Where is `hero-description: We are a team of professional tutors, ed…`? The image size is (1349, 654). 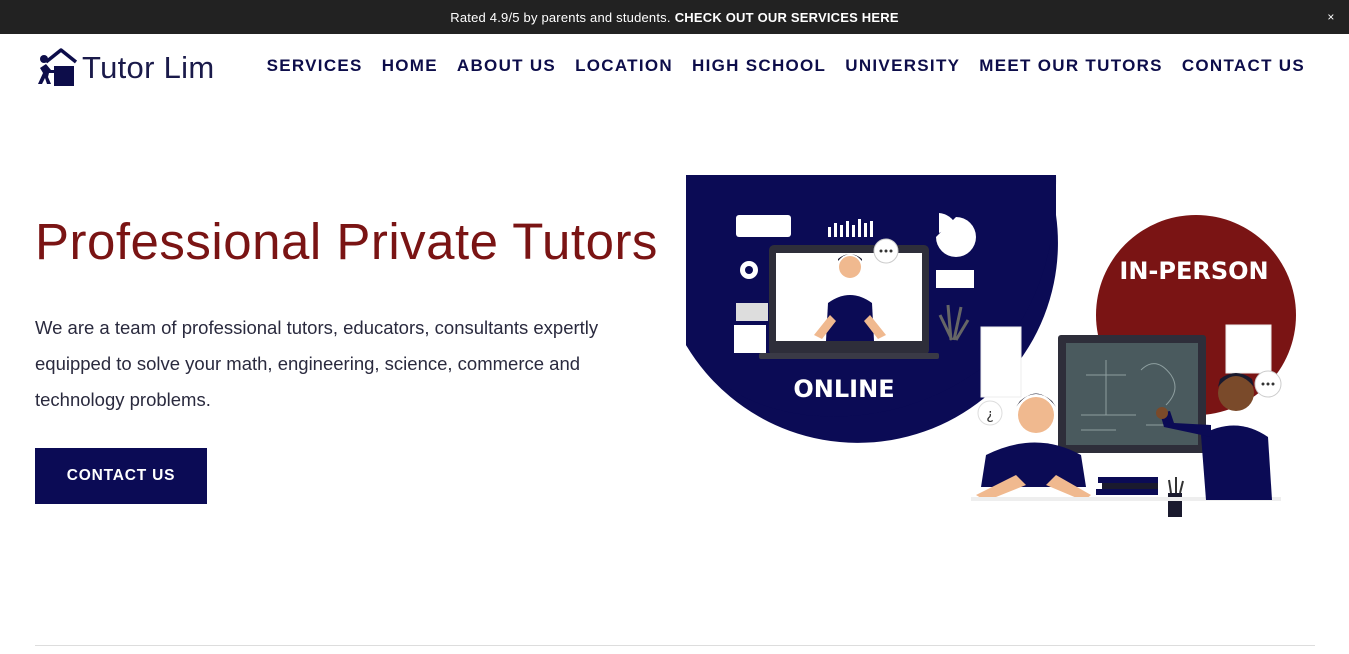
hero-description: We are a team of professional tutors, ed… is located at coordinates (317, 363).